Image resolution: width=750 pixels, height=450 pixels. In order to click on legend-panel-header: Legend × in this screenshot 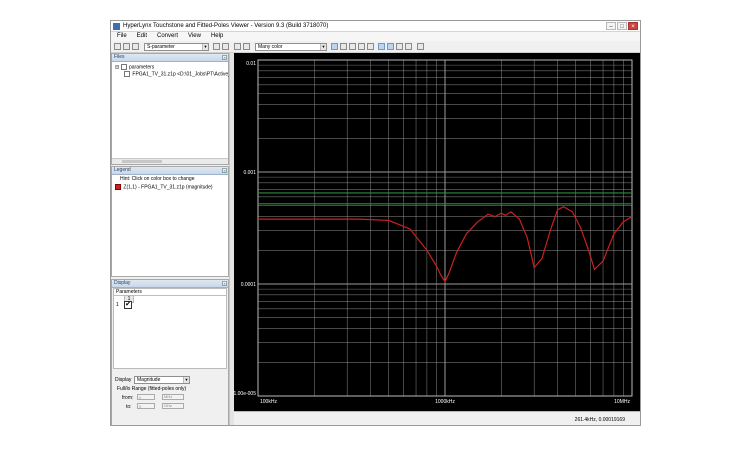, I will do `click(170, 171)`.